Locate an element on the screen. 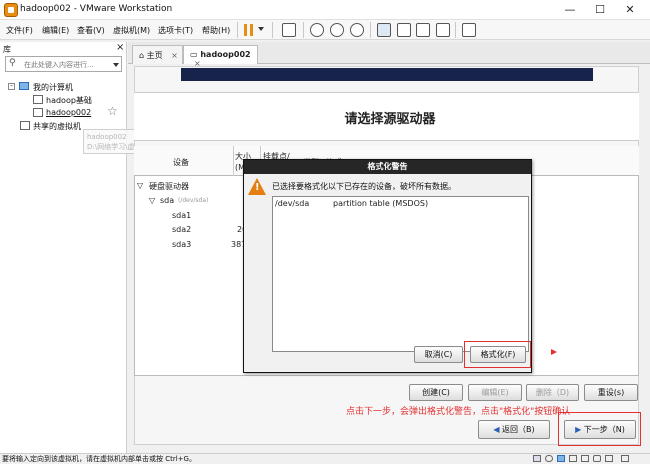 The height and width of the screenshot is (464, 650). home-icon: ⌂ is located at coordinates (142, 55).